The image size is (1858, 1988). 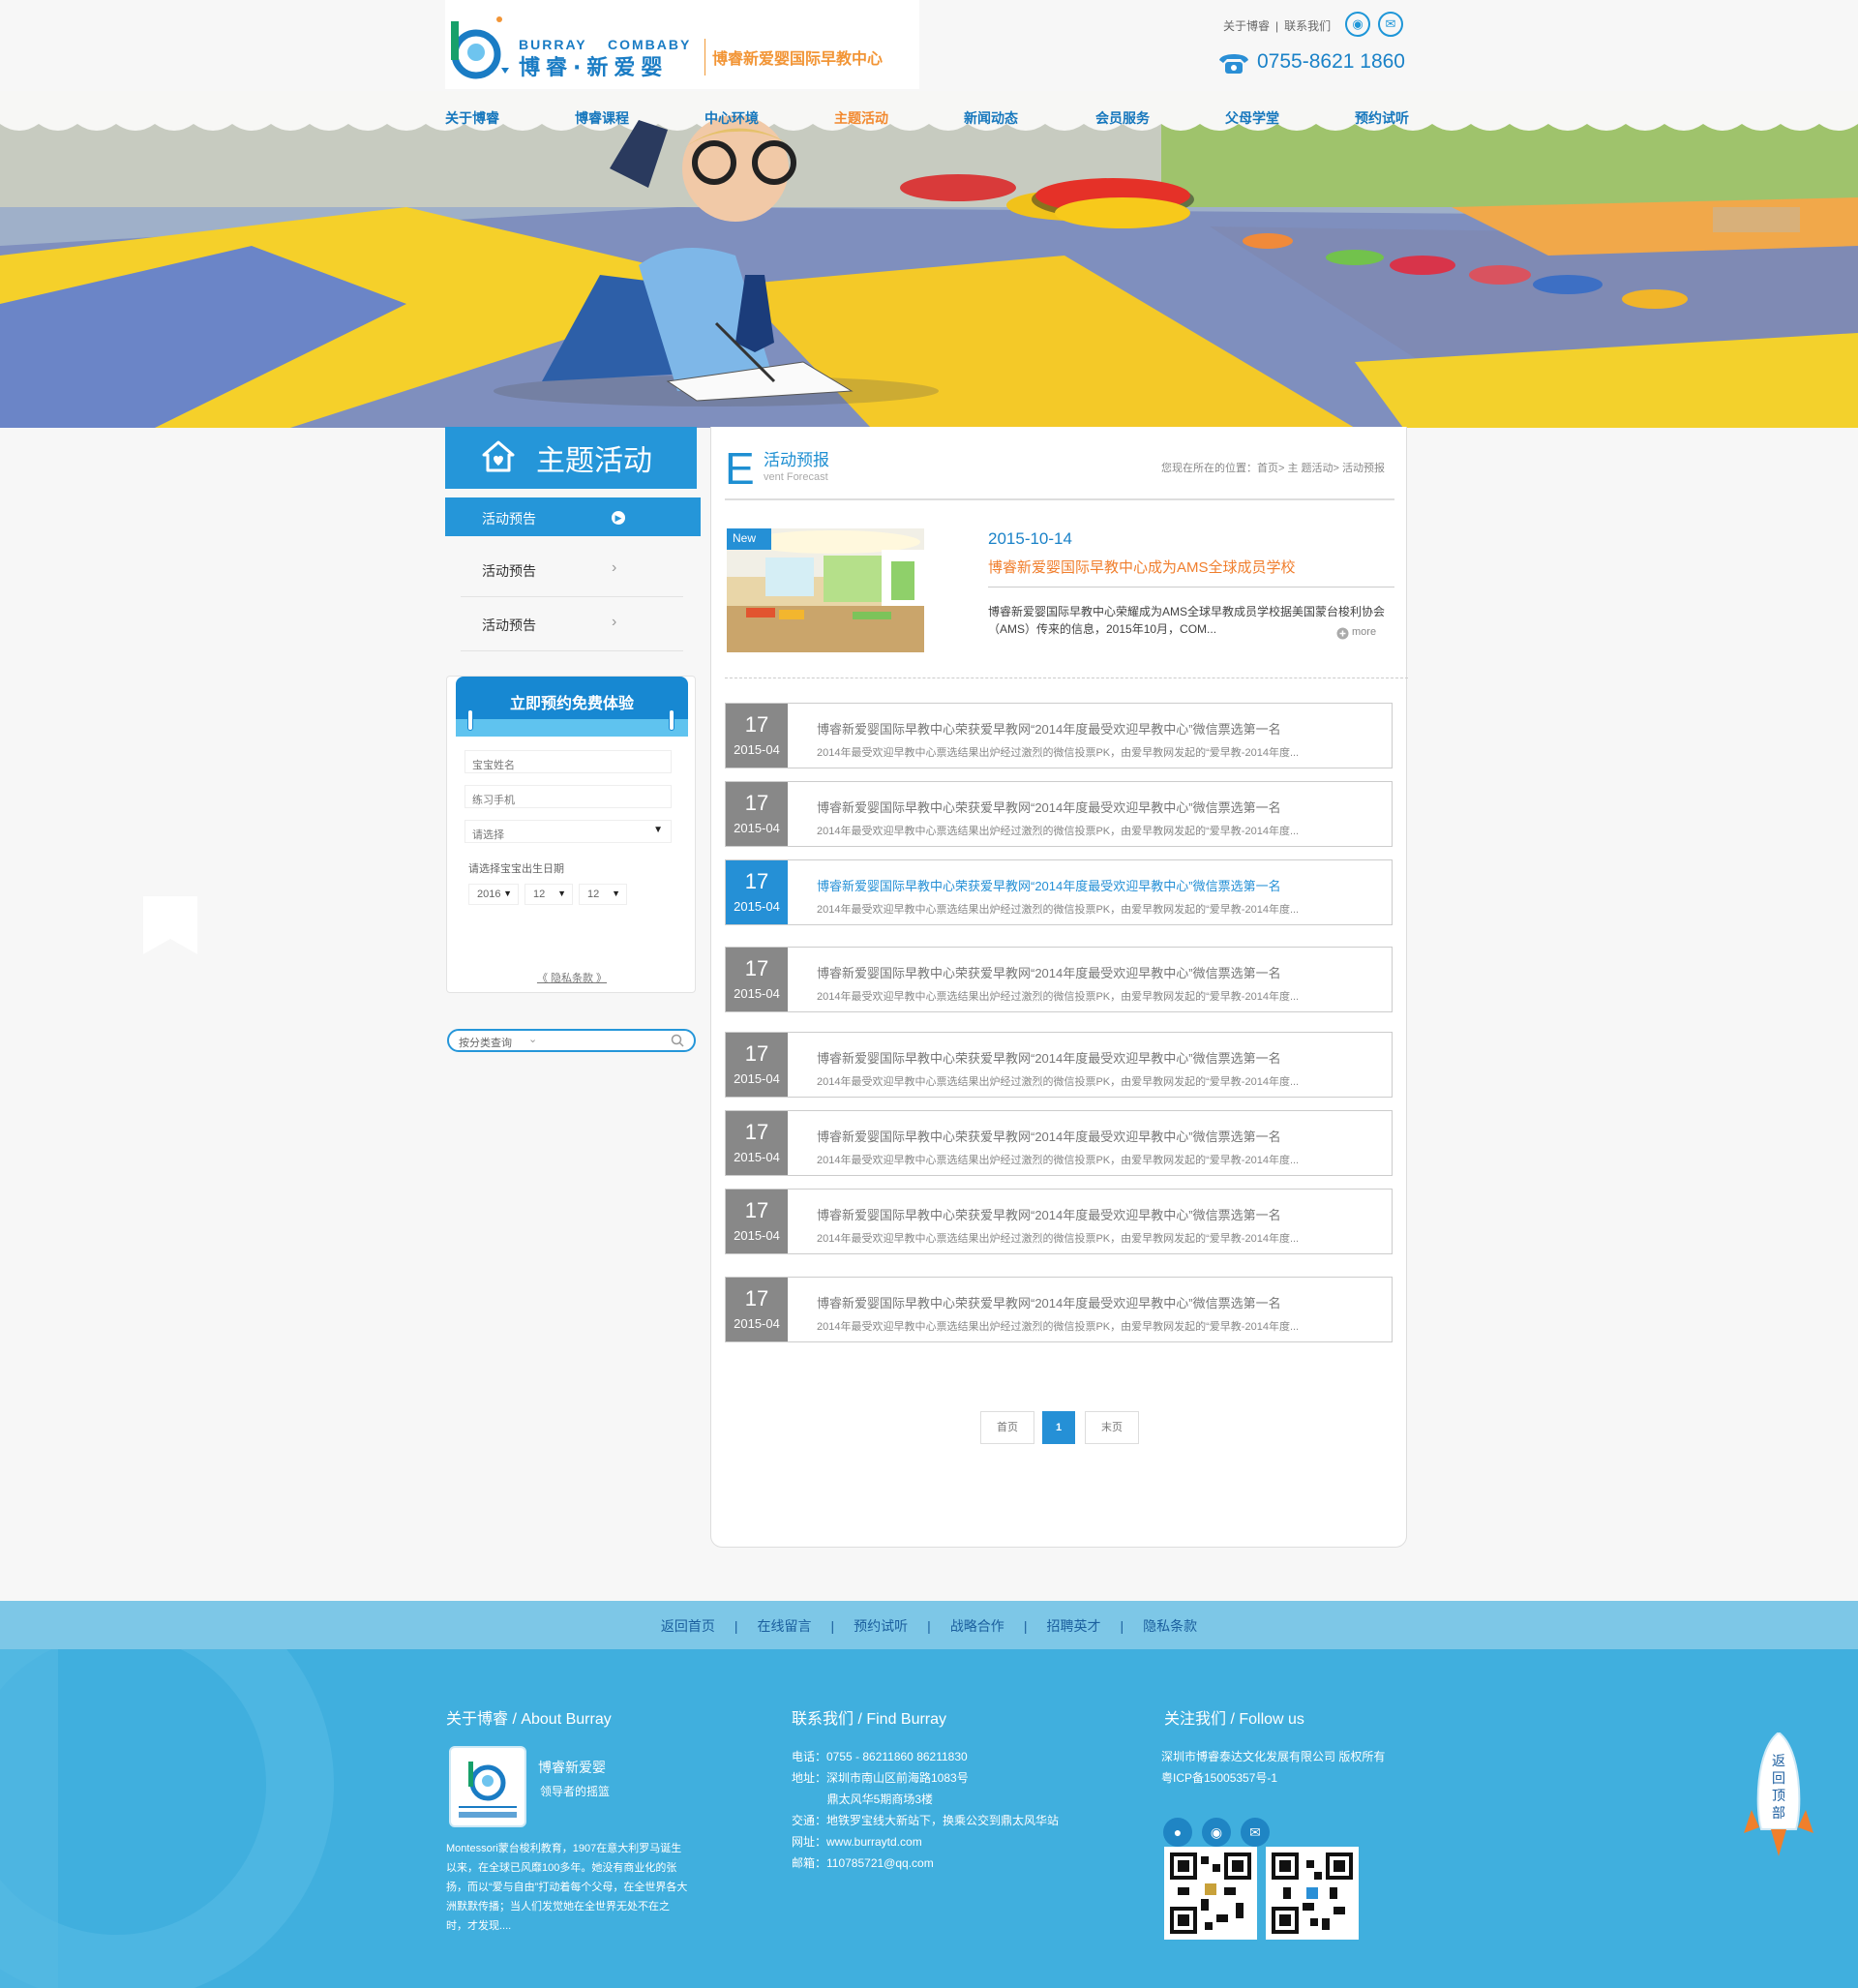 What do you see at coordinates (602, 118) in the screenshot?
I see `nav-courses: 博睿课程` at bounding box center [602, 118].